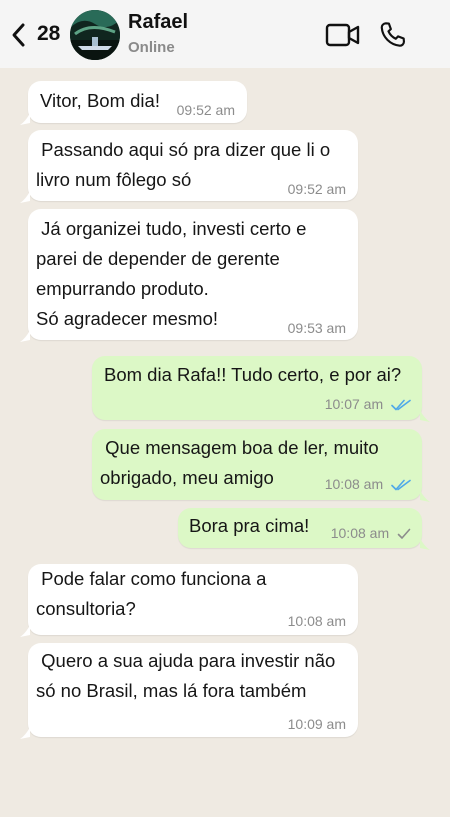  What do you see at coordinates (316, 724) in the screenshot?
I see `message-time: 10:09 am` at bounding box center [316, 724].